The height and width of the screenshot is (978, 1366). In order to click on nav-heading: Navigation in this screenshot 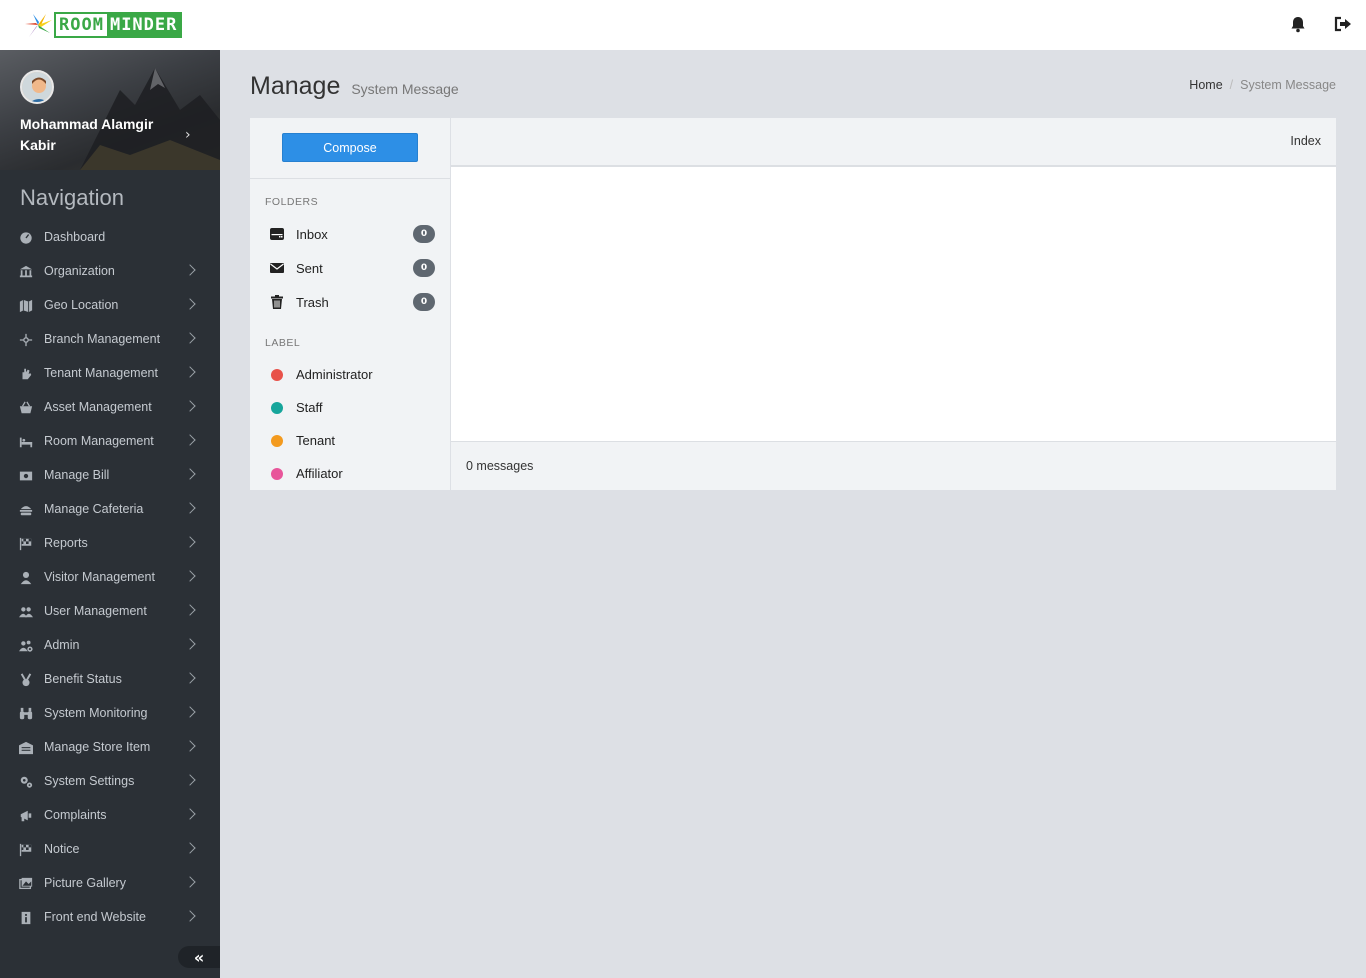, I will do `click(72, 197)`.